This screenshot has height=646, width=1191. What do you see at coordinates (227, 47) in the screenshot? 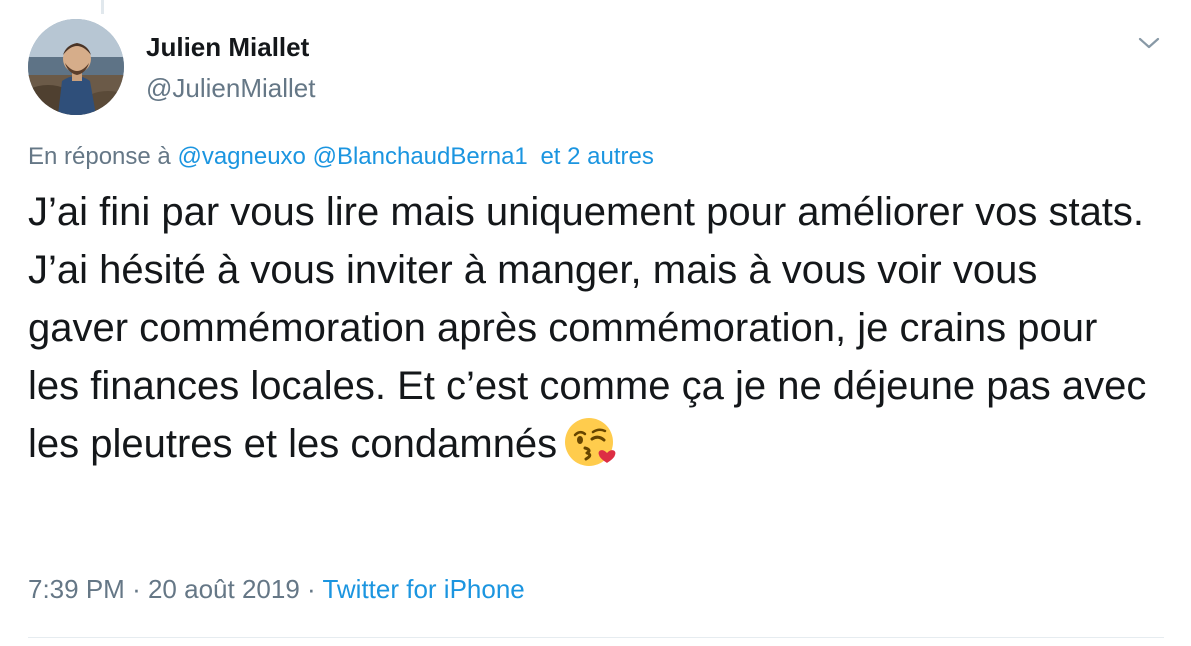
I see `author-name: Julien Miallet` at bounding box center [227, 47].